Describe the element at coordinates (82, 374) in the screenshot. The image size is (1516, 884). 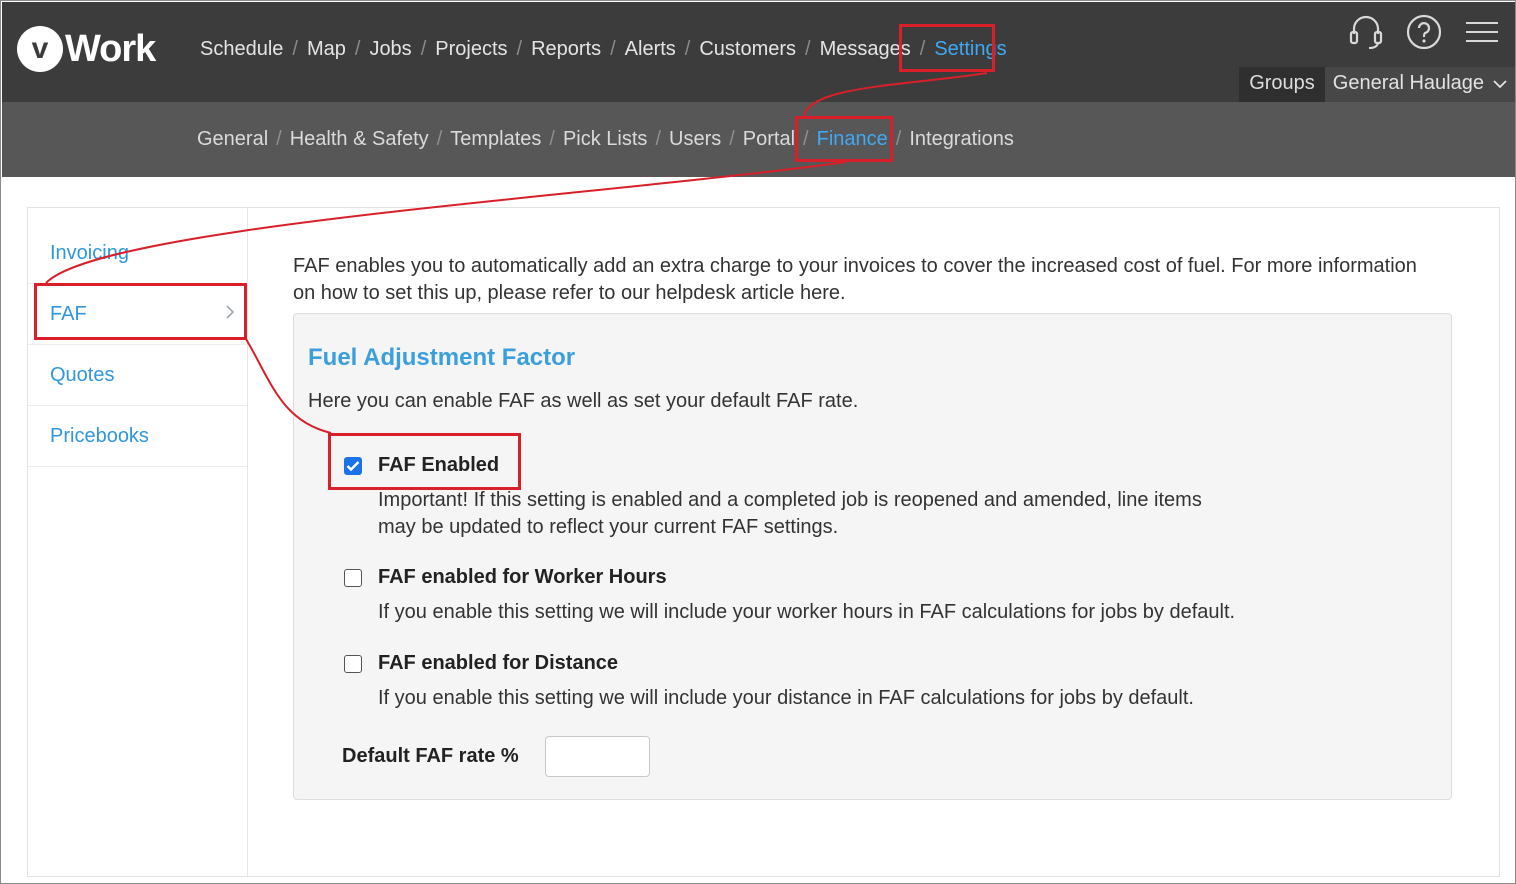
I see `sidebar-item-label: Quotes` at that location.